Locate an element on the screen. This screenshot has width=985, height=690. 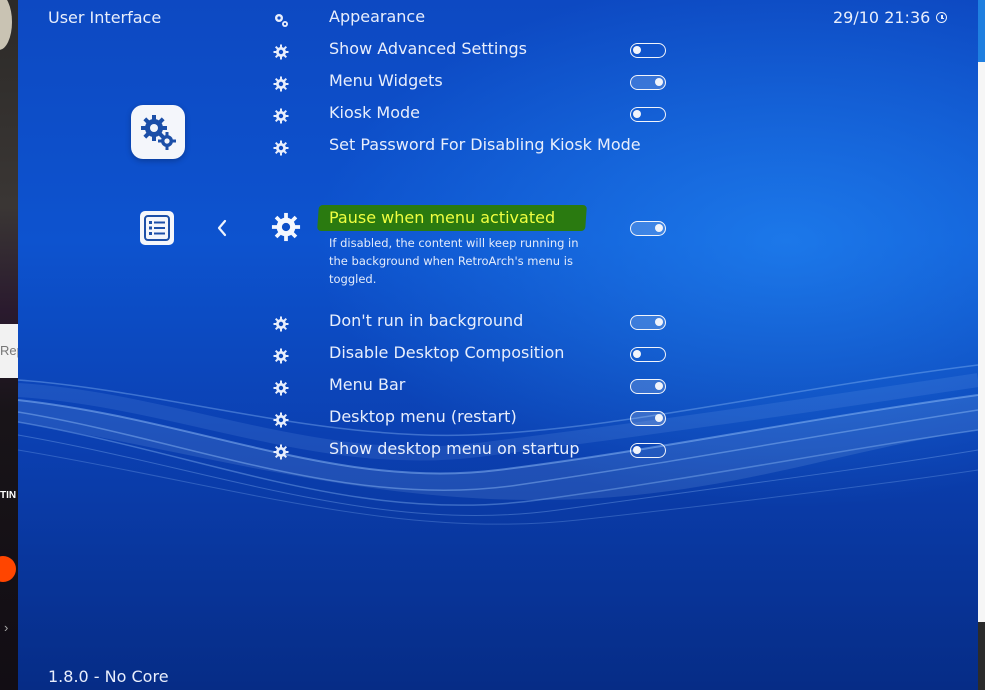
menu-item-label: Pause when menu activated is located at coordinates (442, 217).